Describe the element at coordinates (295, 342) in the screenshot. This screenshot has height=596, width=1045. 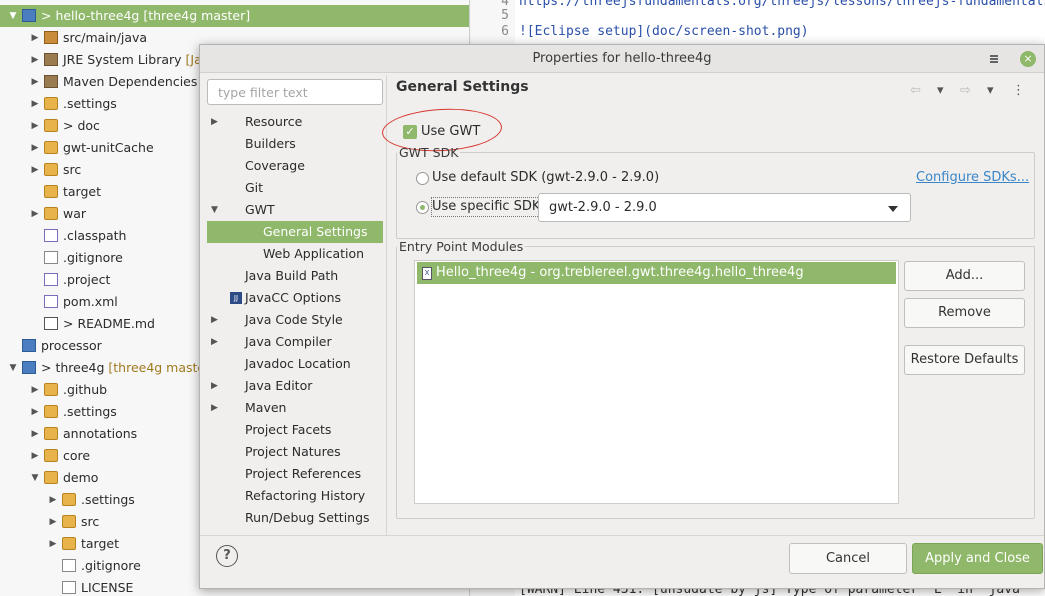
I see `nav-item-java-compiler: ▶ Java Compiler` at that location.